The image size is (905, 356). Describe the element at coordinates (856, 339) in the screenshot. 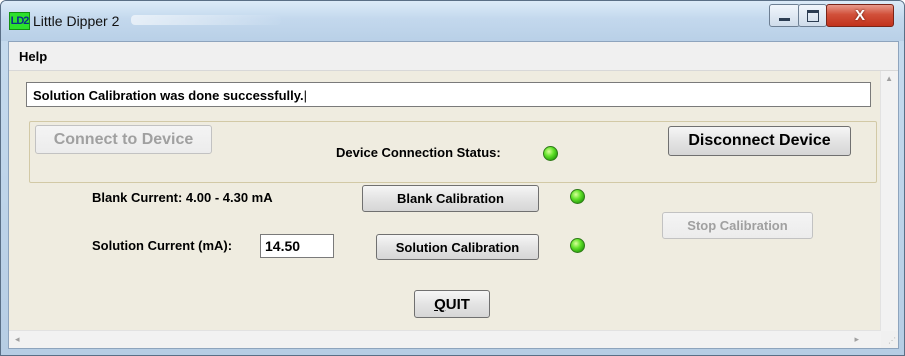

I see `scroll-right-arrow-icon: ▸` at that location.